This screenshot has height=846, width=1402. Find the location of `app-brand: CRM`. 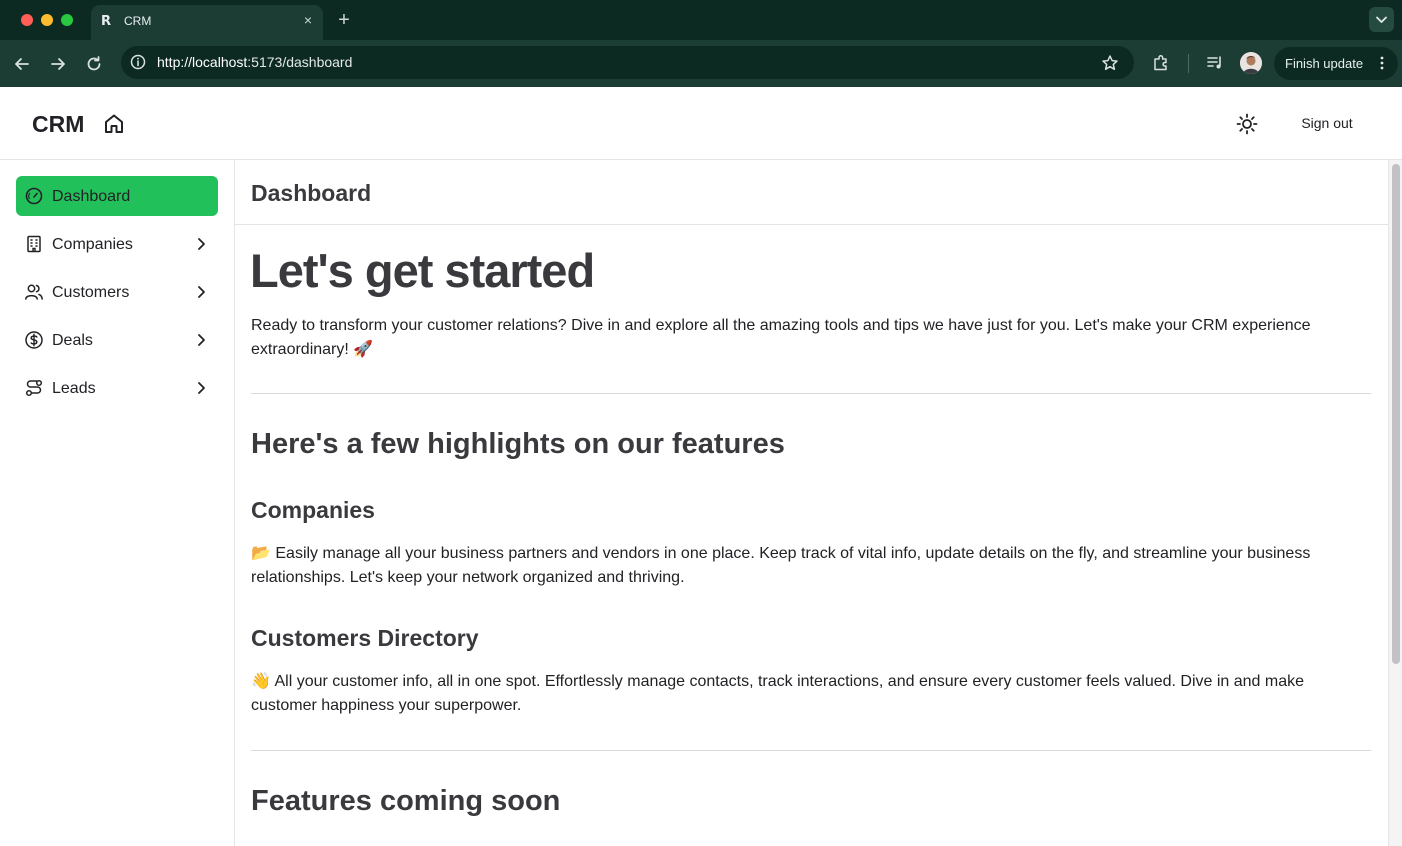

app-brand: CRM is located at coordinates (58, 124).